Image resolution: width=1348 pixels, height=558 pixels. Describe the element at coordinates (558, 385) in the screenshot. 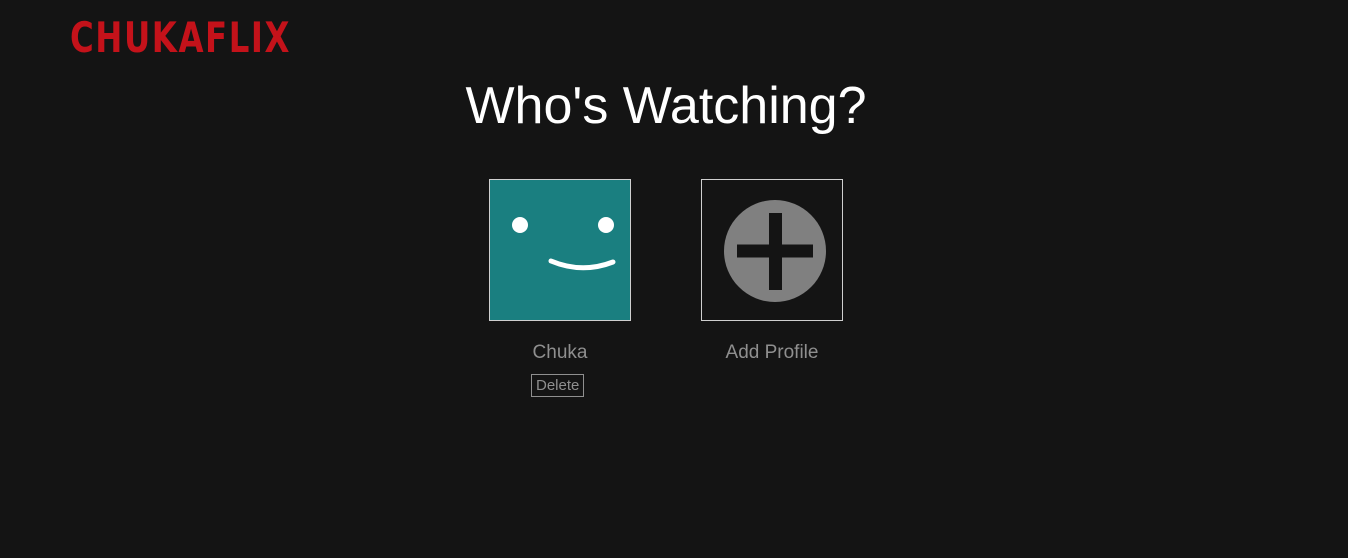

I see `delete-profile-button: Delete` at that location.